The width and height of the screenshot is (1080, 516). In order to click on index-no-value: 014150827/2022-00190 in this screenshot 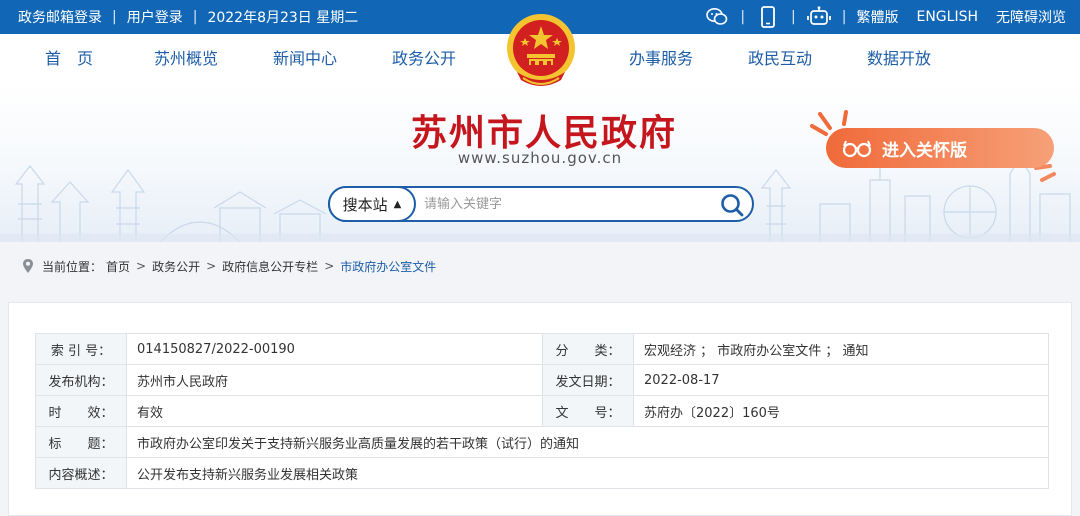, I will do `click(334, 349)`.